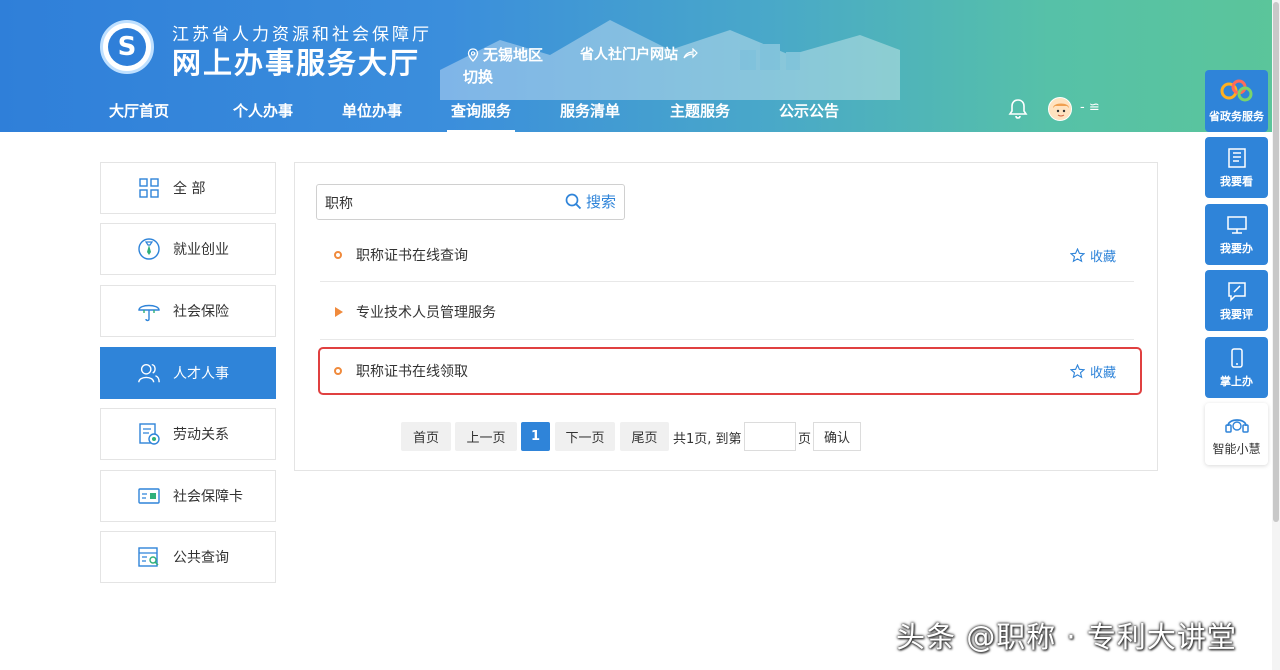  What do you see at coordinates (600, 202) in the screenshot?
I see `search-button-label: 搜索` at bounding box center [600, 202].